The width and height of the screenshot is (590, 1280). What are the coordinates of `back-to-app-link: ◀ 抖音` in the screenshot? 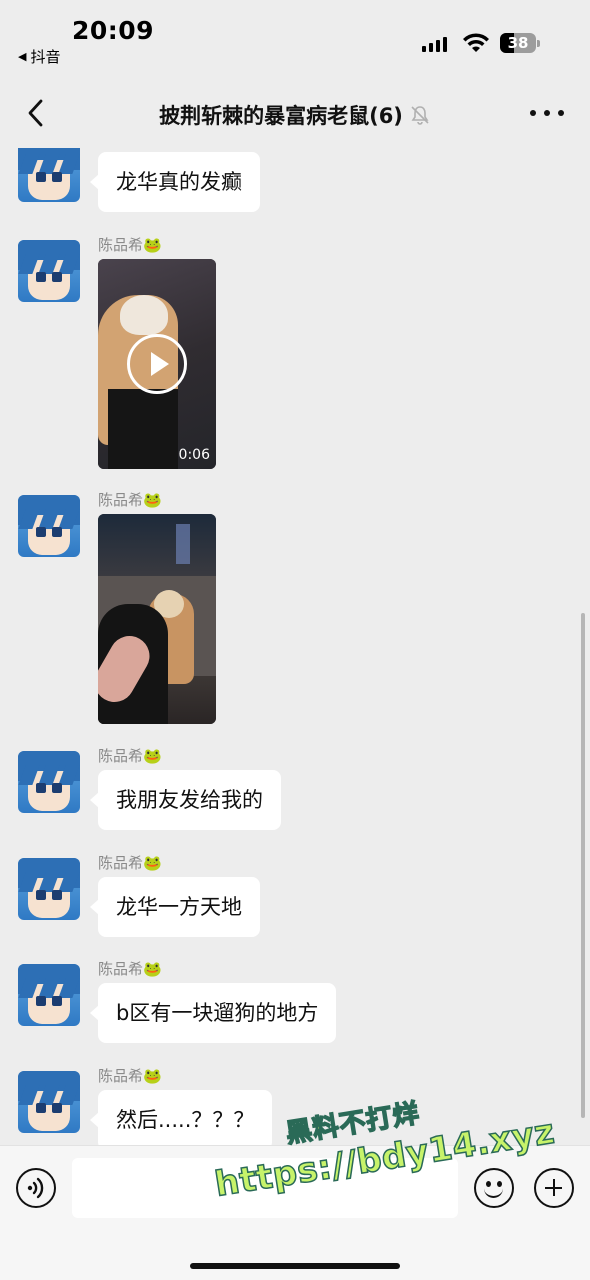 It's located at (39, 56).